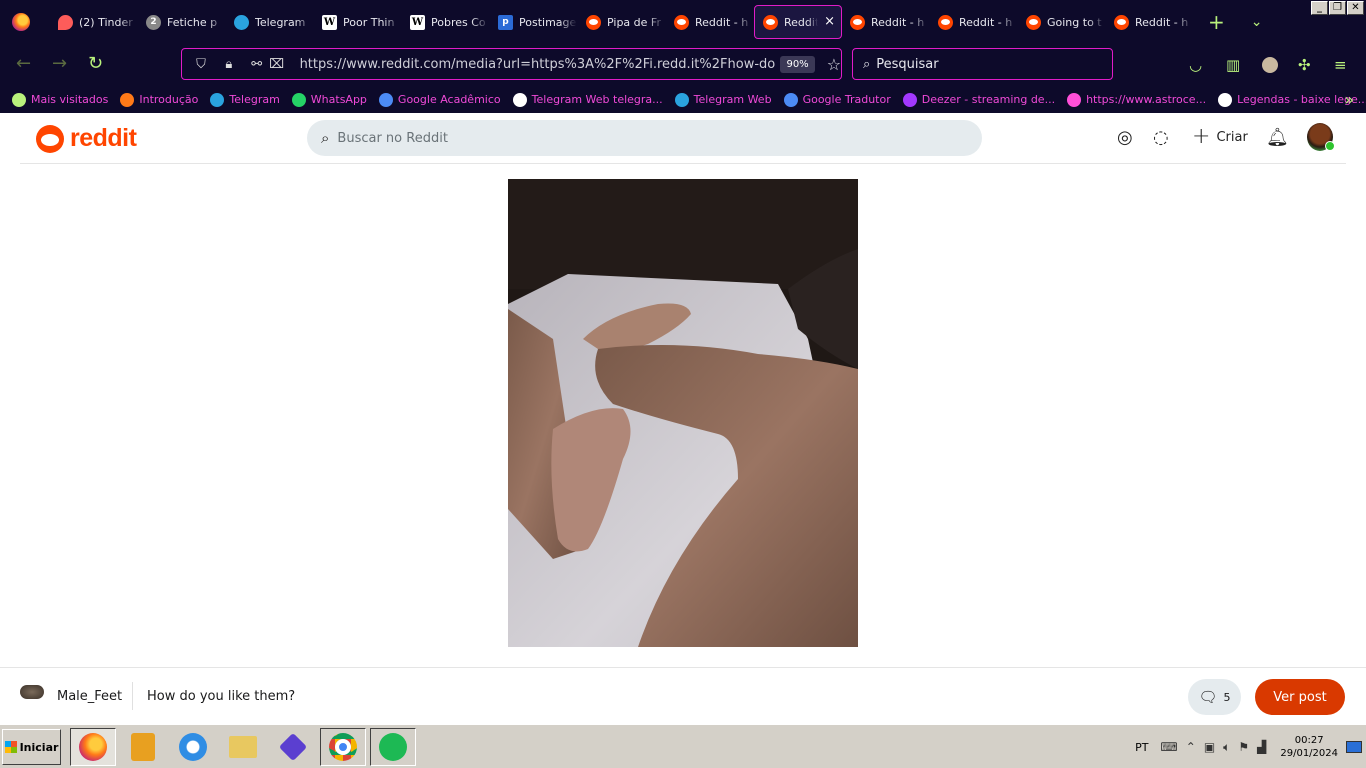 The width and height of the screenshot is (1366, 768). I want to click on zoom-level: 90%, so click(797, 64).